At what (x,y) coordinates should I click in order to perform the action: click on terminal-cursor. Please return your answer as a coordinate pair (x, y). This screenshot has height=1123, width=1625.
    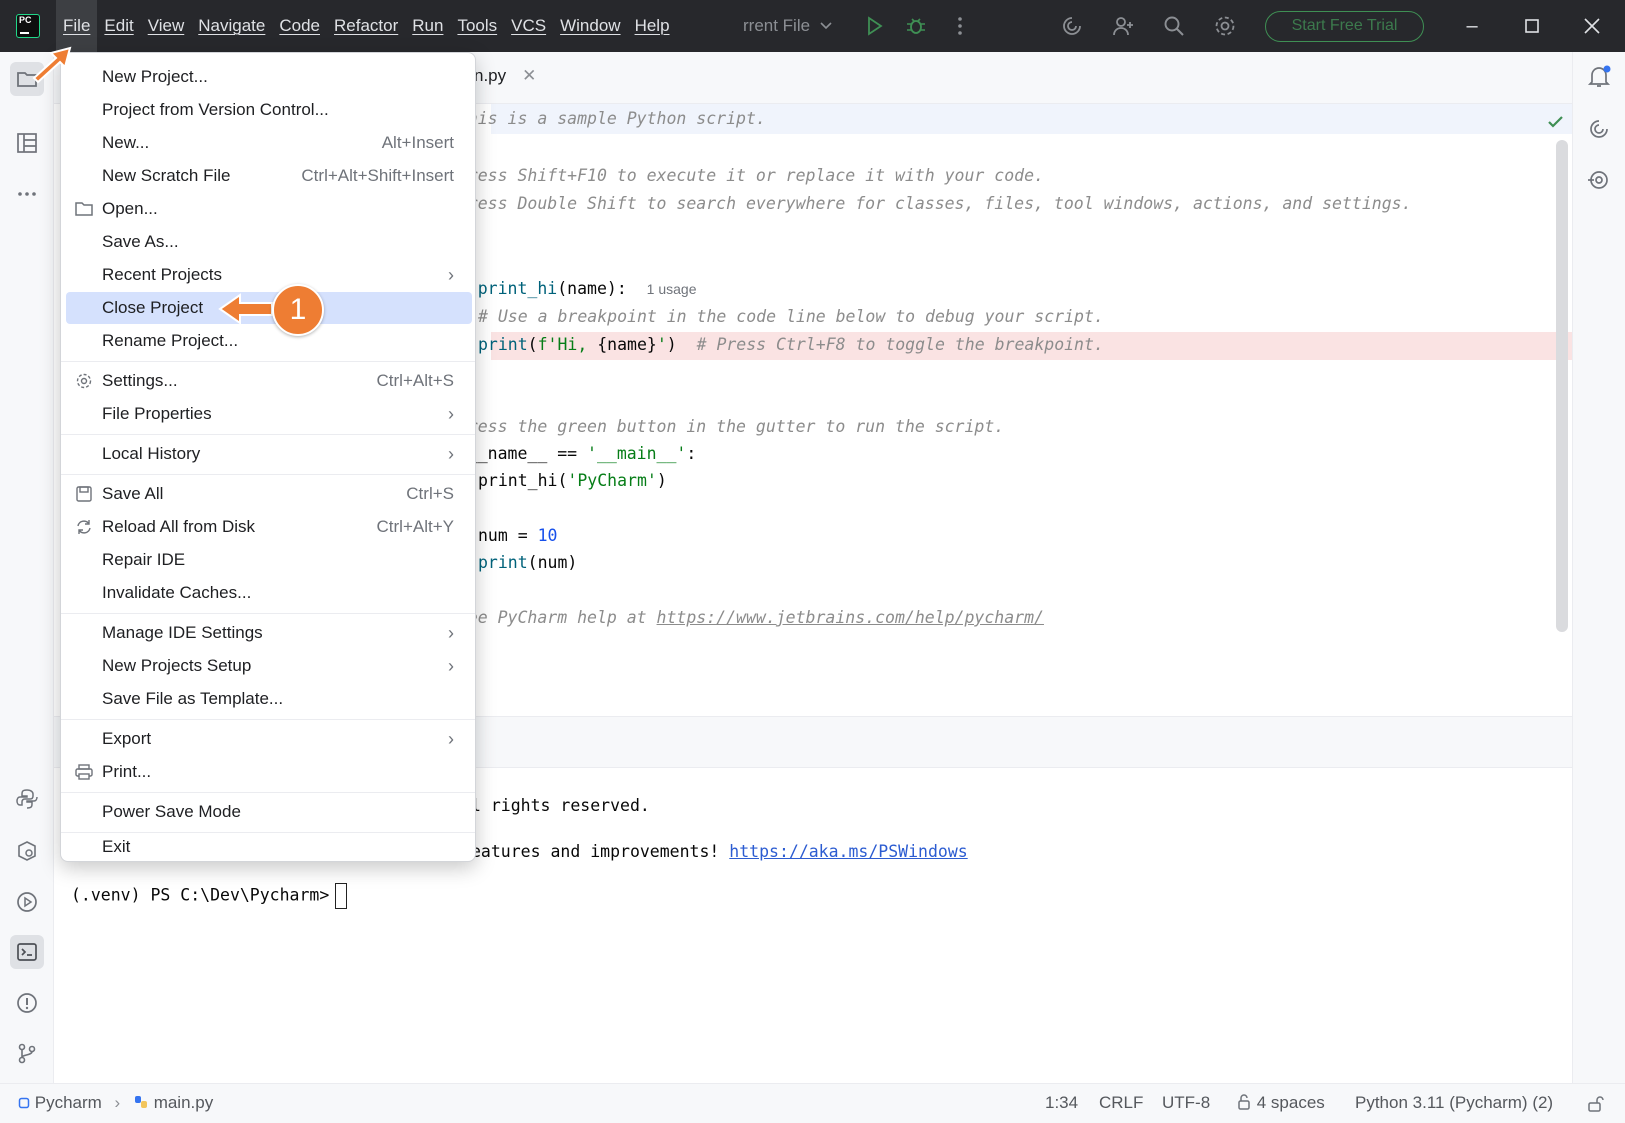
    Looking at the image, I should click on (341, 896).